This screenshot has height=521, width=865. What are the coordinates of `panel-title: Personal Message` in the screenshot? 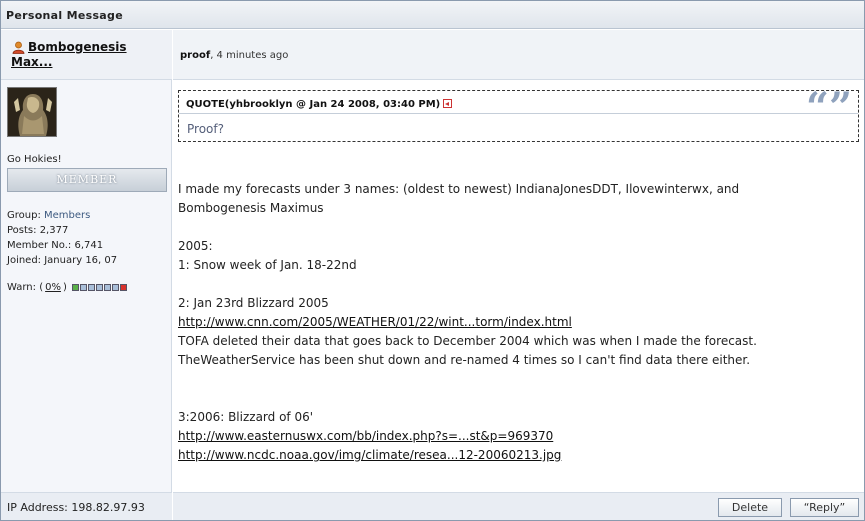 It's located at (64, 15).